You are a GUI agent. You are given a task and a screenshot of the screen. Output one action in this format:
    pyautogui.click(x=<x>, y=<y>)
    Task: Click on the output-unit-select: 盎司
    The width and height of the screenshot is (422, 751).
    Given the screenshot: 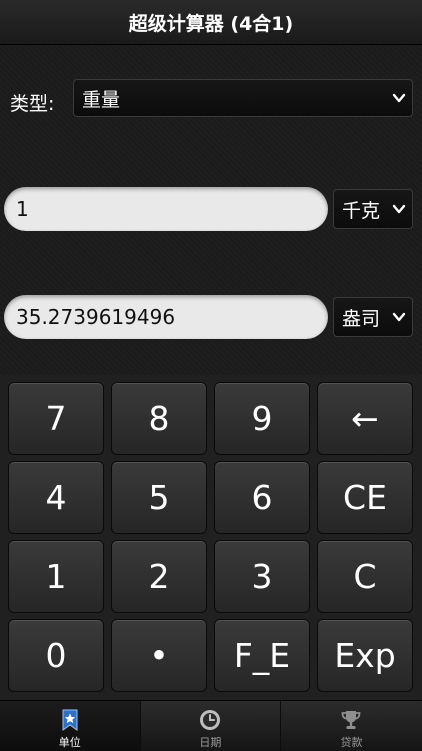 What is the action you would take?
    pyautogui.click(x=373, y=317)
    